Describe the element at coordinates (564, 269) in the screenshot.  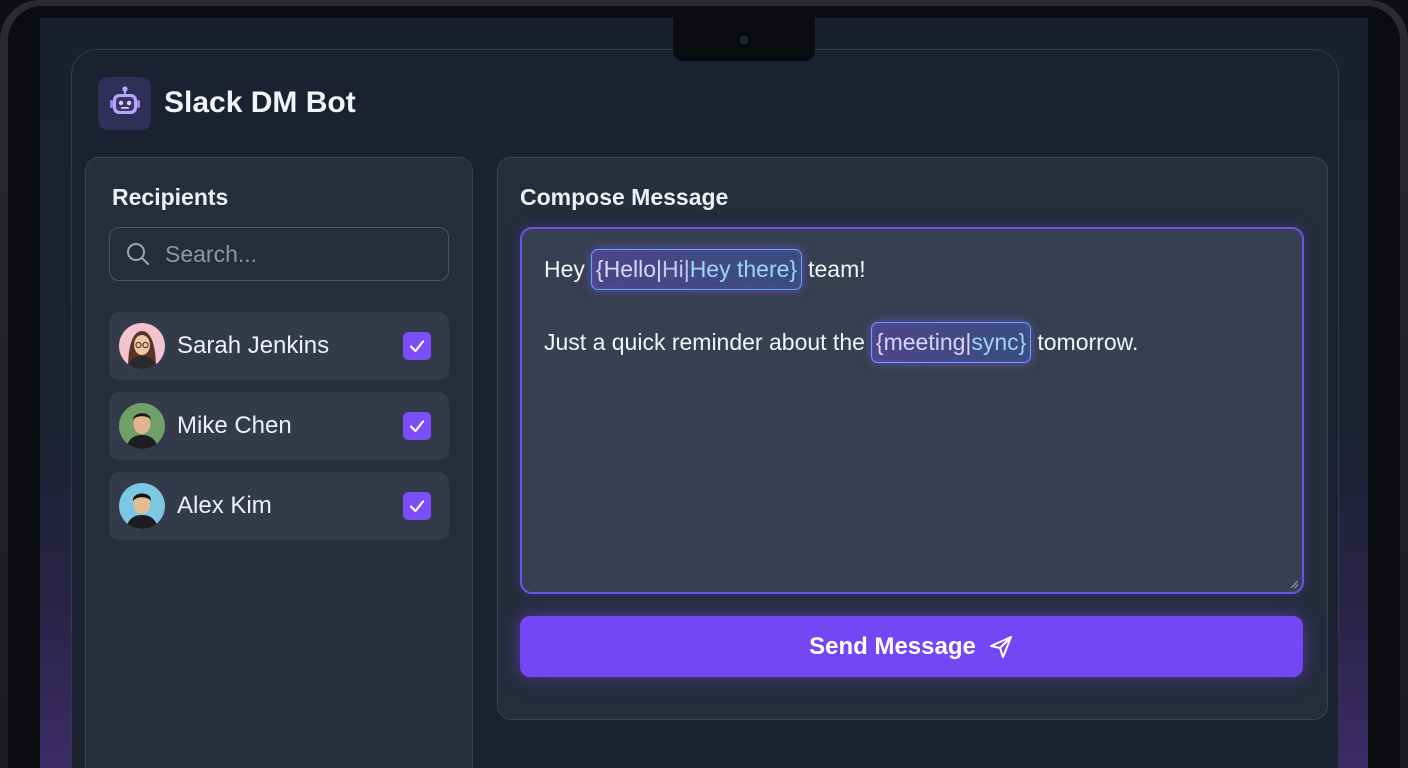
I see `message-text: Hey` at that location.